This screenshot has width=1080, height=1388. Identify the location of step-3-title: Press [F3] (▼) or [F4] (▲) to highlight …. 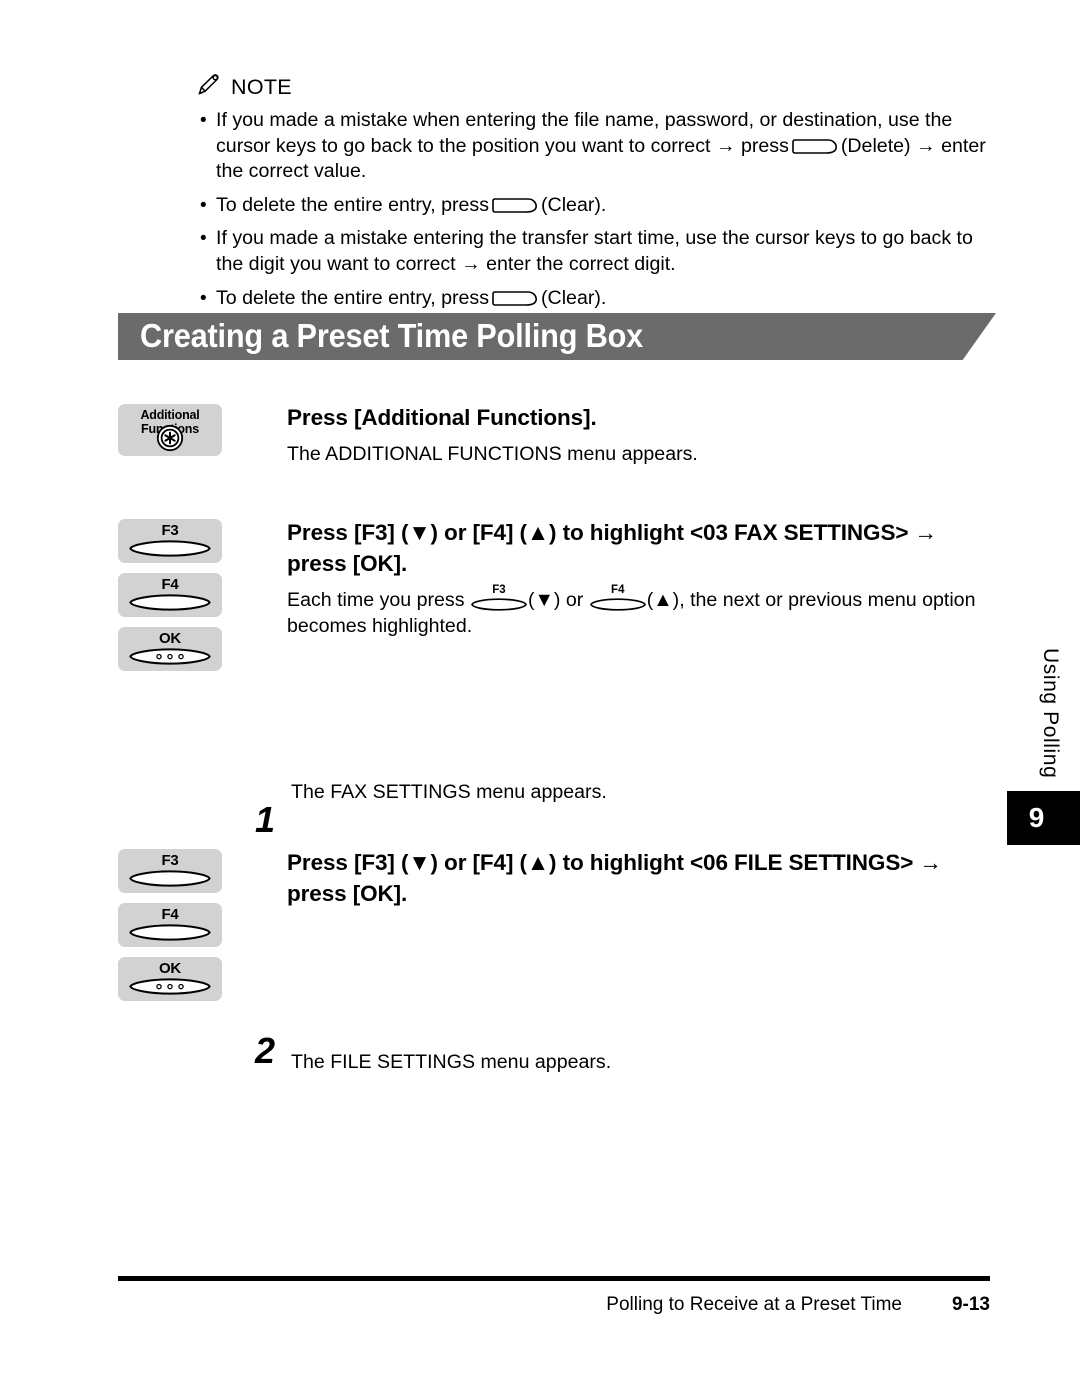
(614, 878).